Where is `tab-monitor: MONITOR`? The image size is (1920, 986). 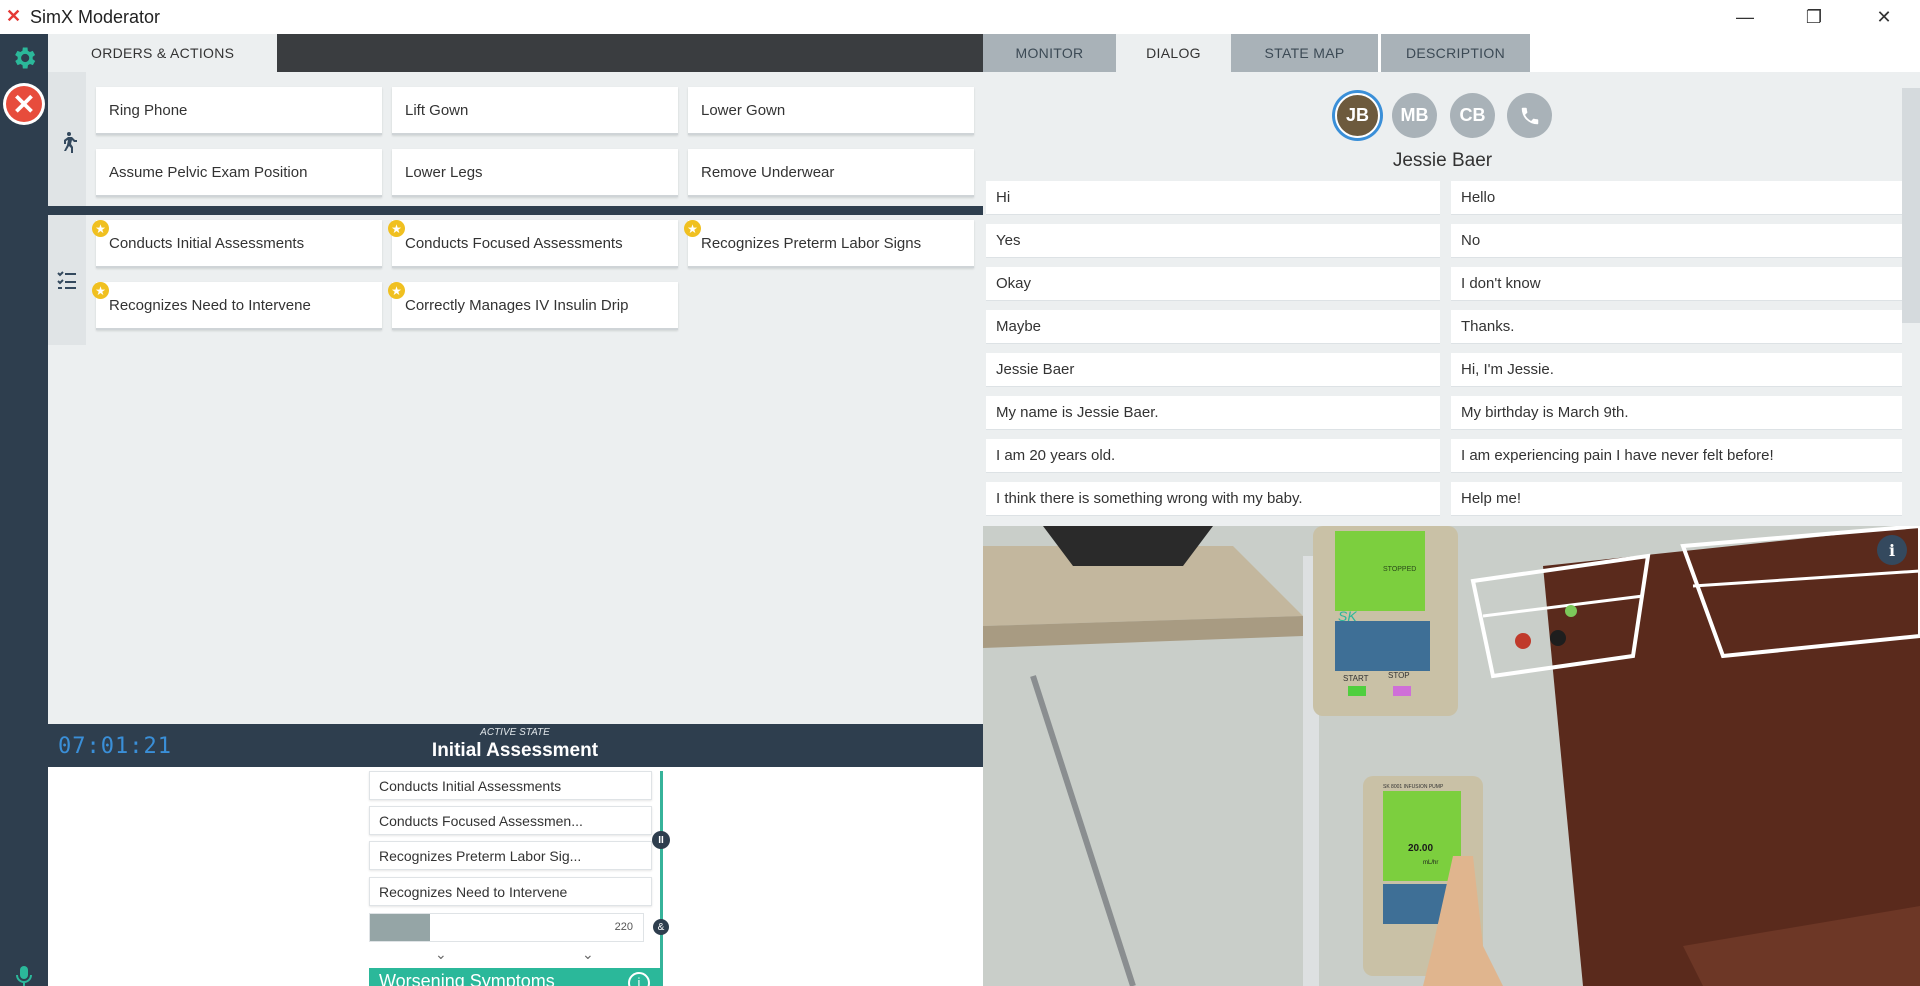 tab-monitor: MONITOR is located at coordinates (1049, 53).